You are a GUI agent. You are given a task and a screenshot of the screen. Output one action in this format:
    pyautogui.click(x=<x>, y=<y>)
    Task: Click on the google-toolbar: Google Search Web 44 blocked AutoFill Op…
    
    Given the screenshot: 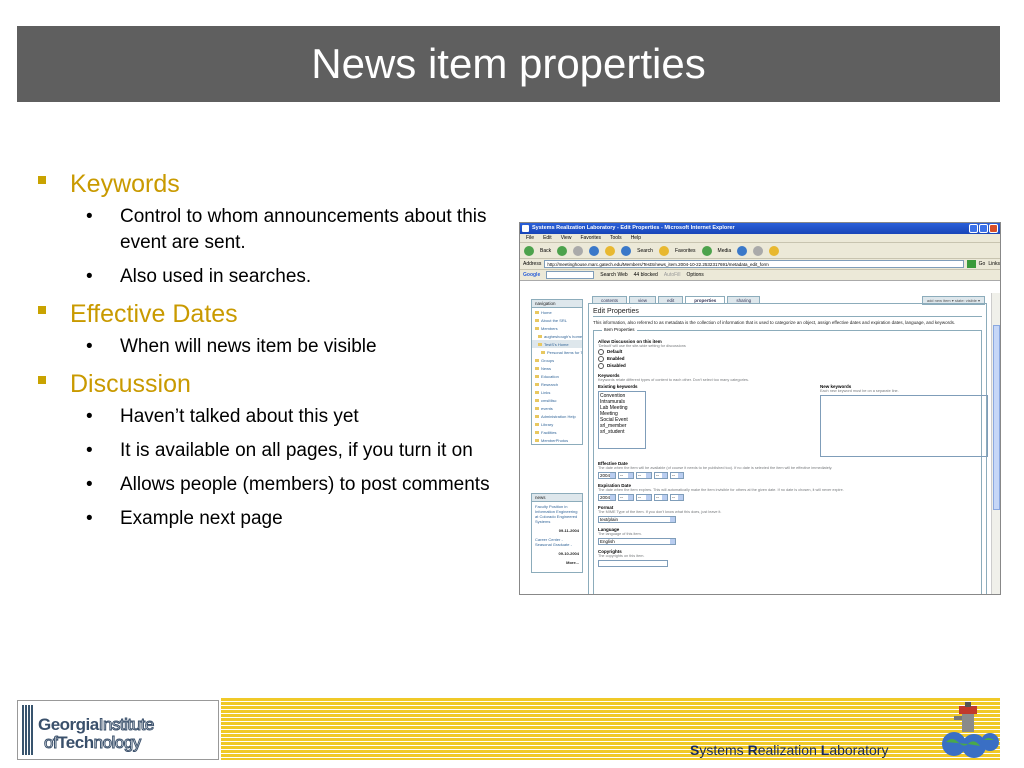 What is the action you would take?
    pyautogui.click(x=760, y=275)
    